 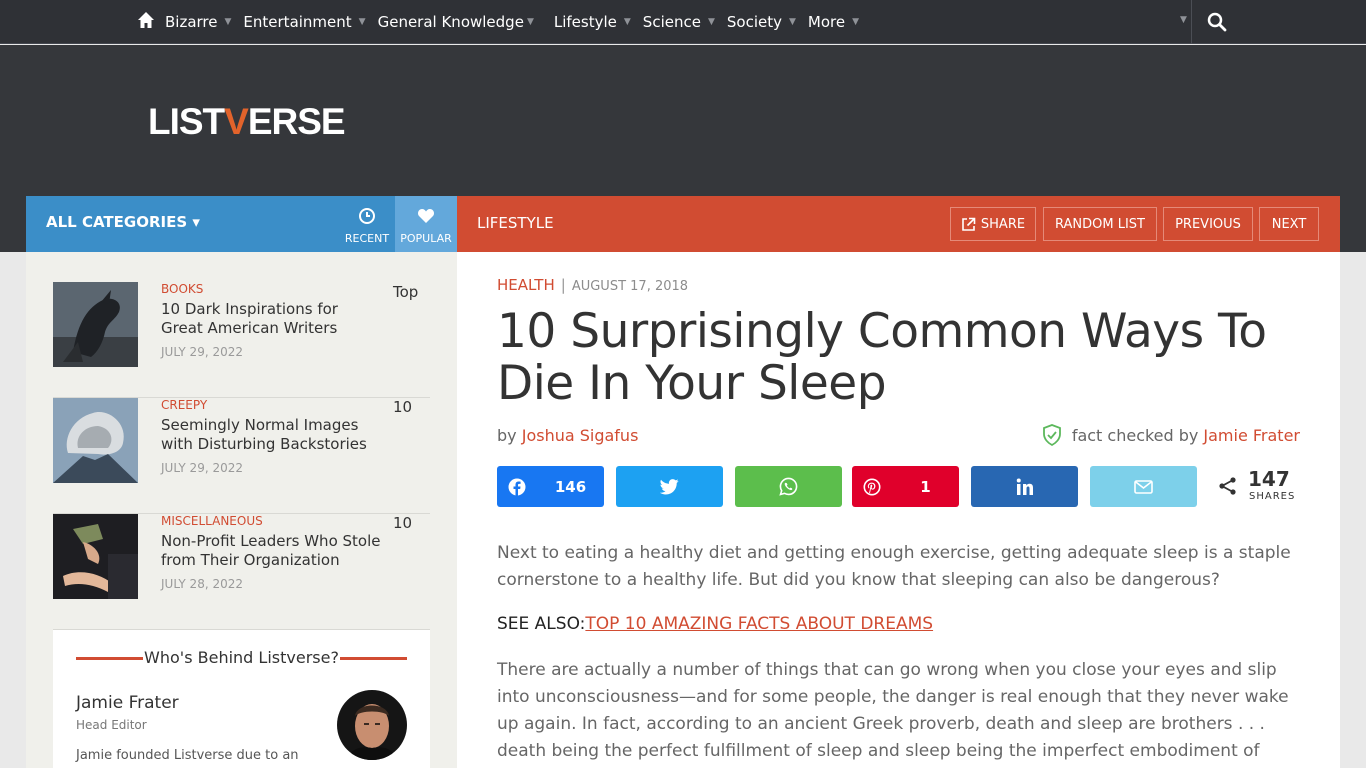 What do you see at coordinates (526, 285) in the screenshot?
I see `article-category: HEALTH` at bounding box center [526, 285].